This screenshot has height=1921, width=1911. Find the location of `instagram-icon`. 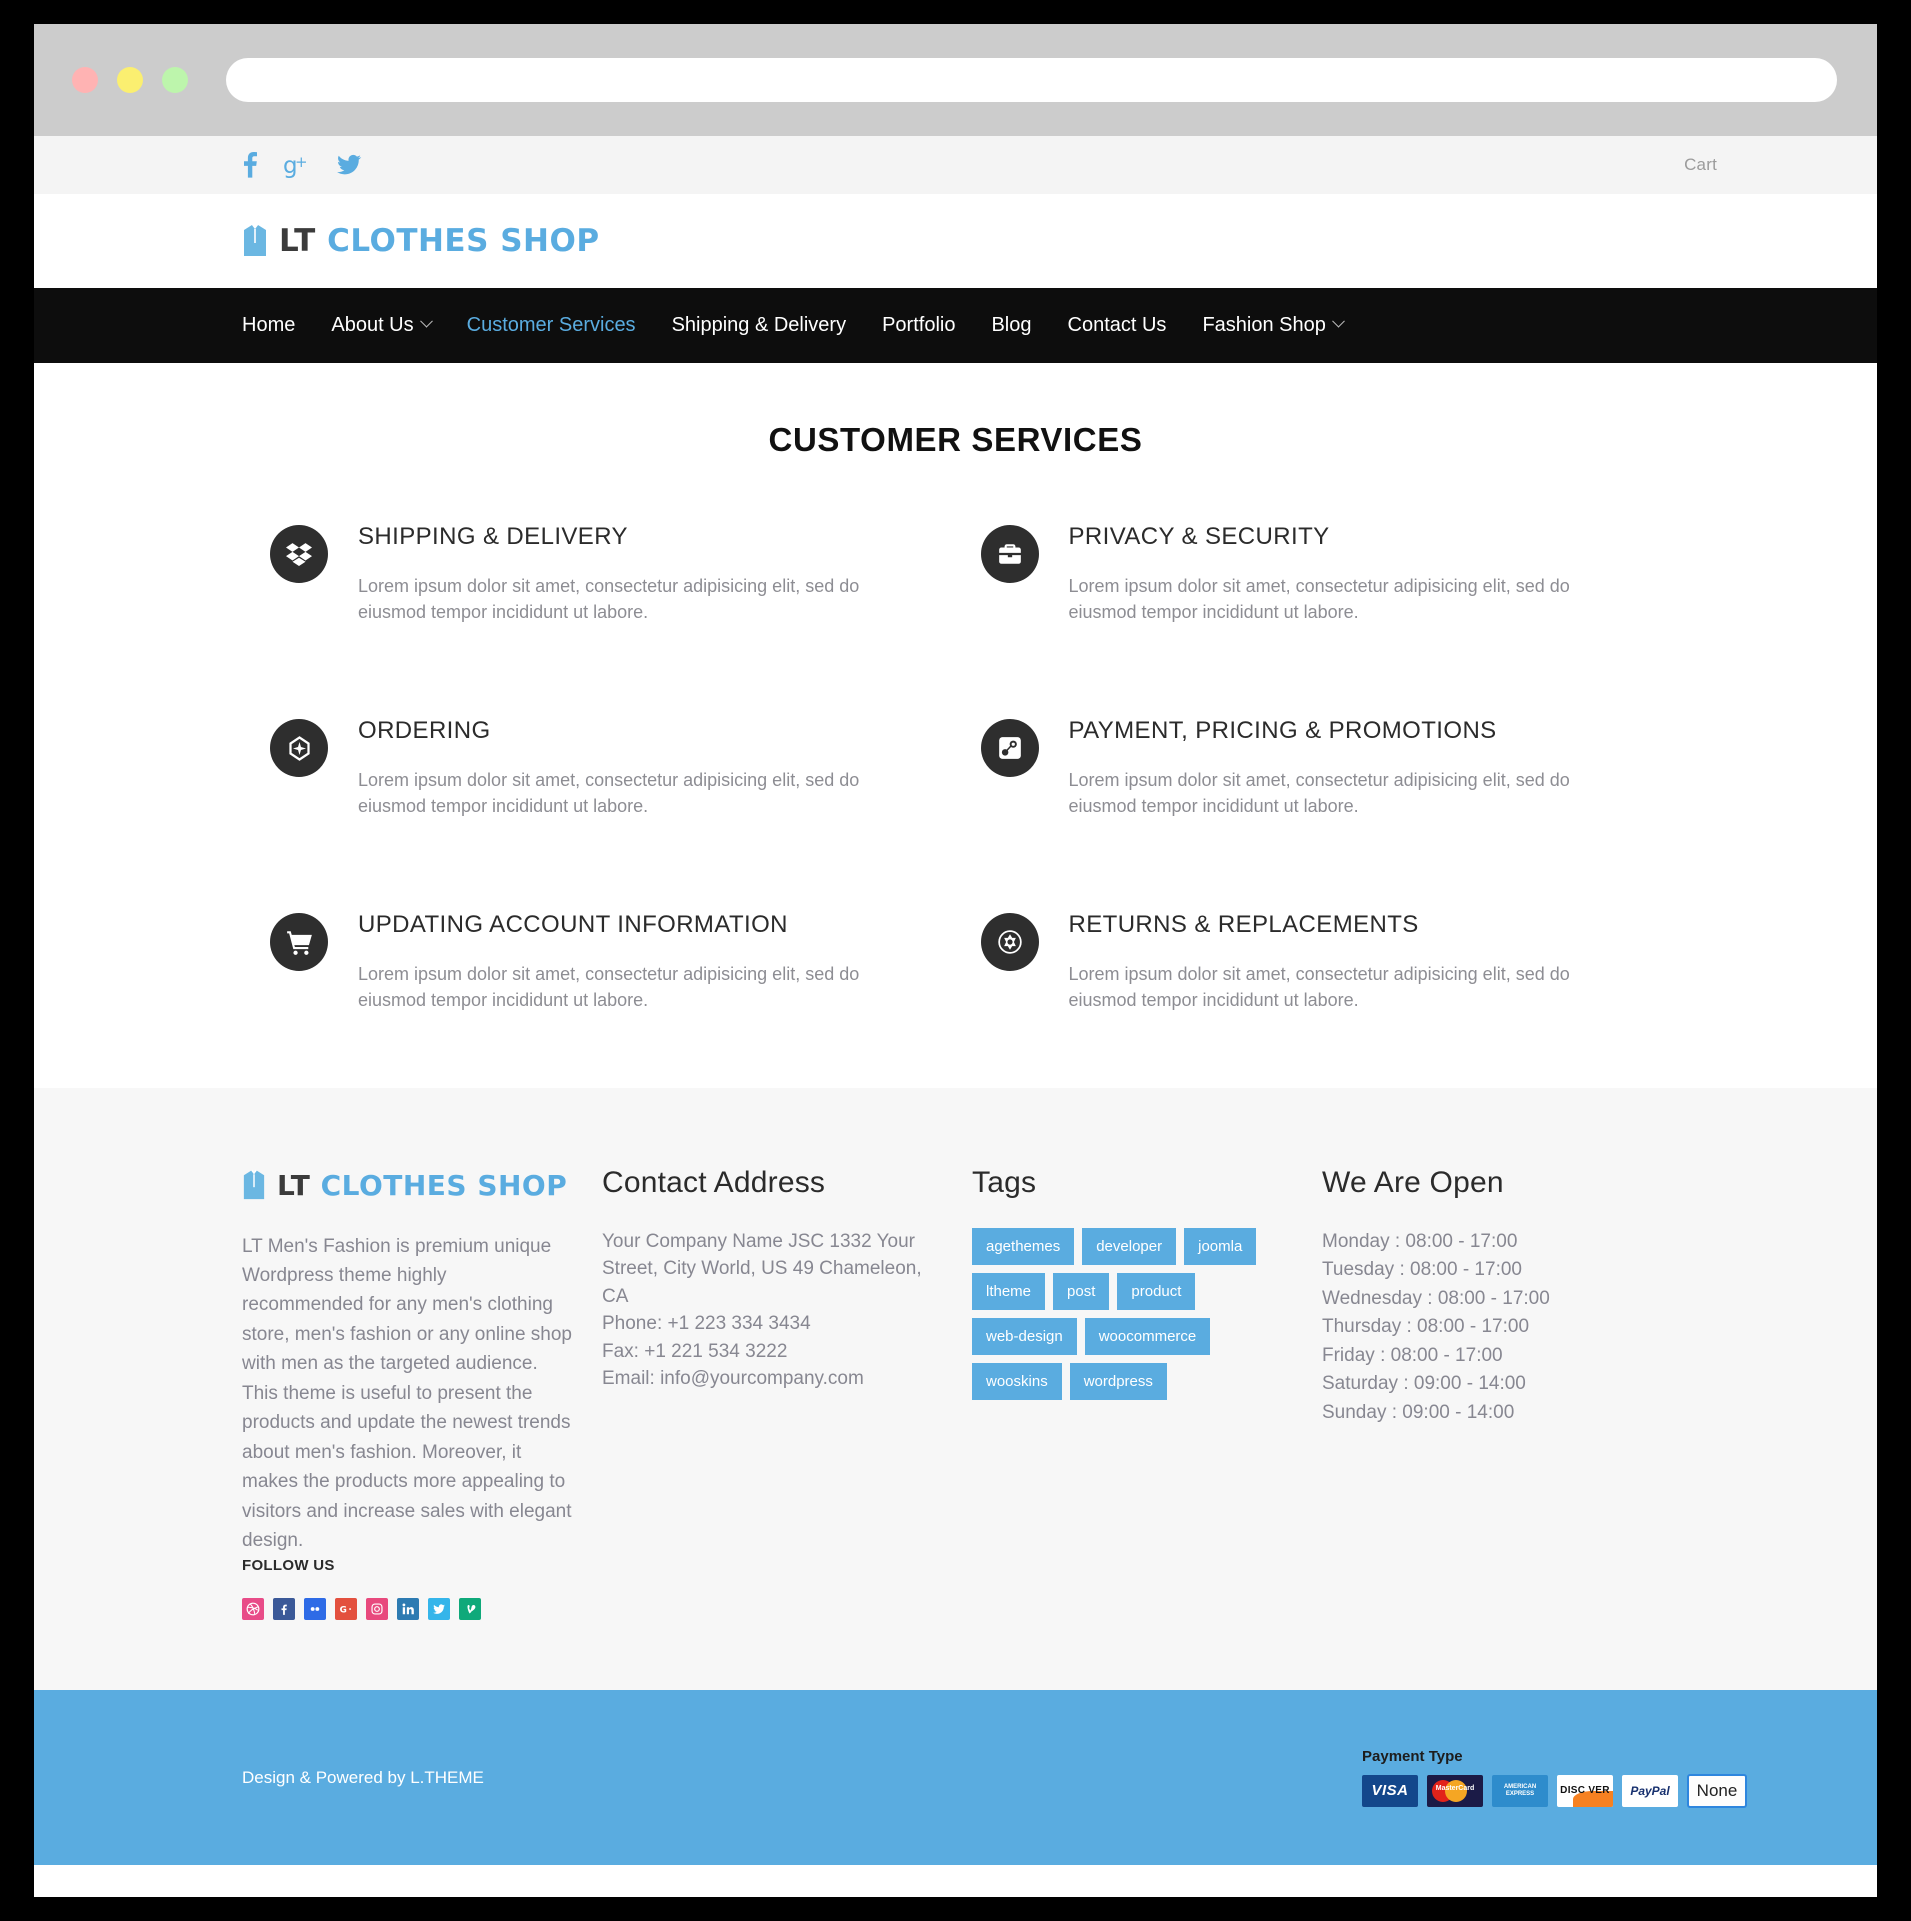

instagram-icon is located at coordinates (377, 1609).